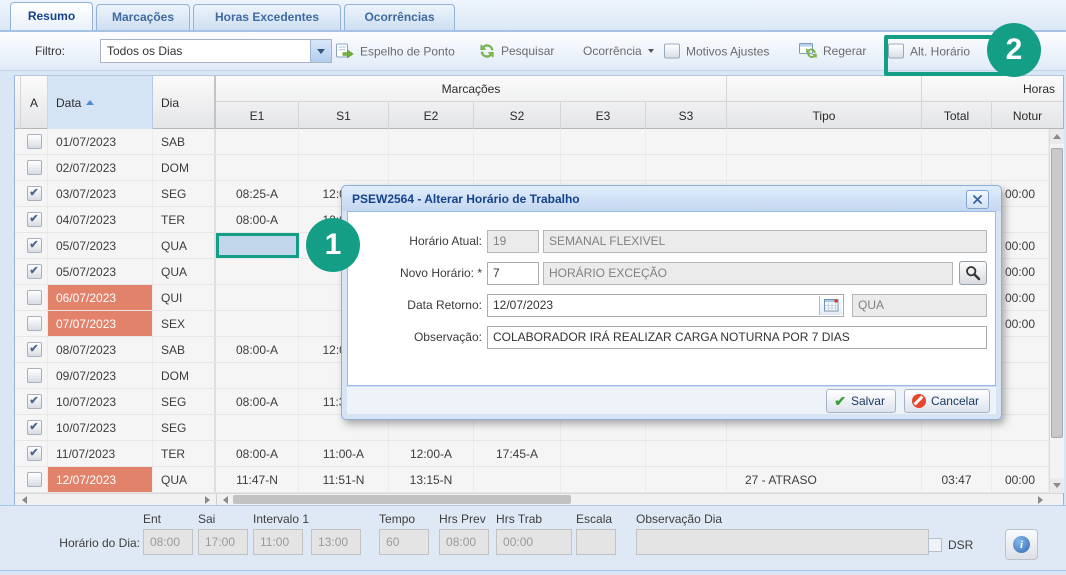 The height and width of the screenshot is (575, 1066). Describe the element at coordinates (100, 193) in the screenshot. I see `cell-data: 03/07/2023` at that location.